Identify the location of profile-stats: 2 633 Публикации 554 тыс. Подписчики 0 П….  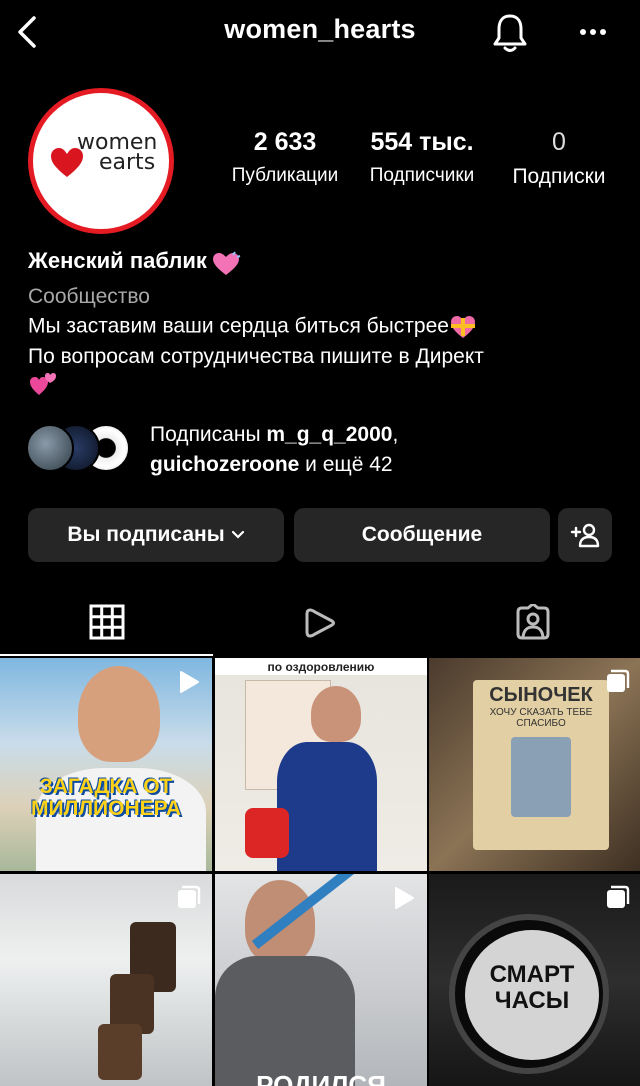
(420, 163).